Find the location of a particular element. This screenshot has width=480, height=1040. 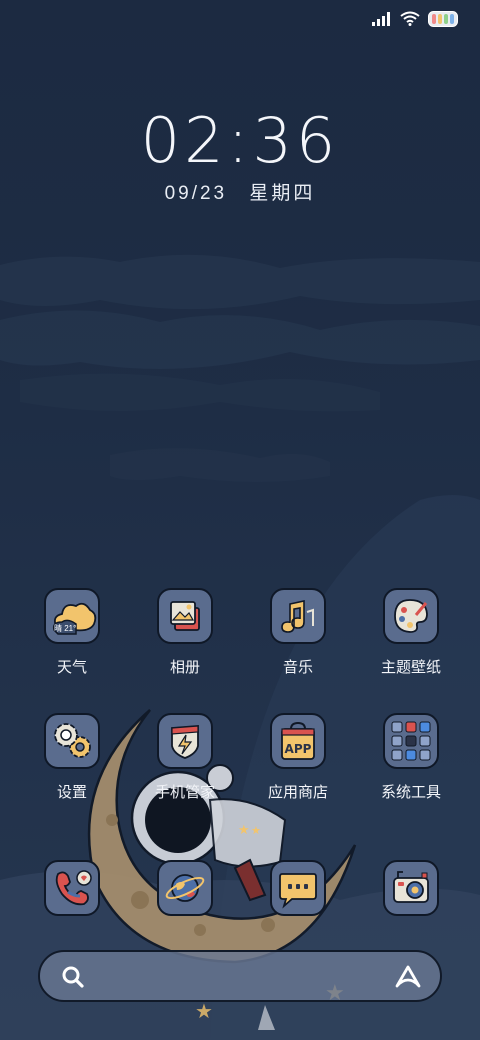

app-store: APP 应用商店 is located at coordinates (298, 757).